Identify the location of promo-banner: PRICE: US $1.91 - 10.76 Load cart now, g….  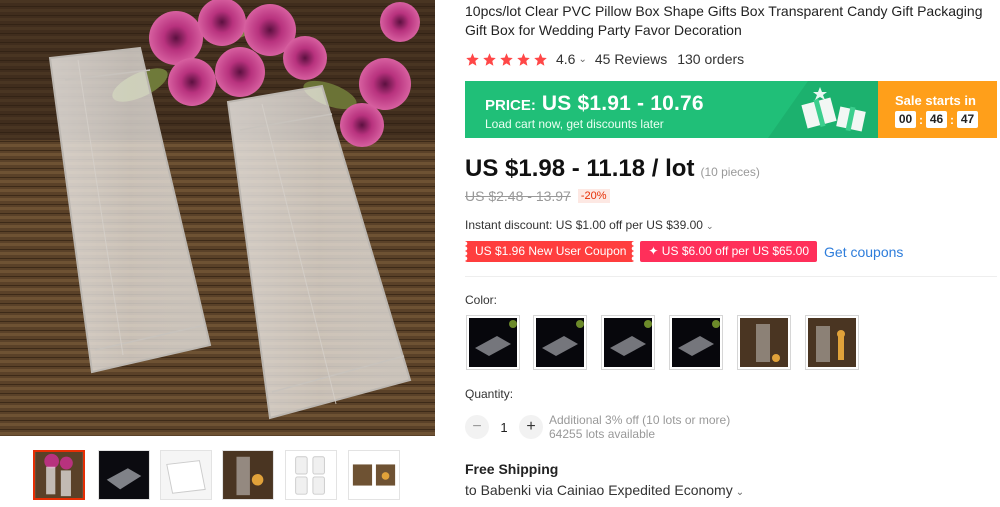
(731, 109).